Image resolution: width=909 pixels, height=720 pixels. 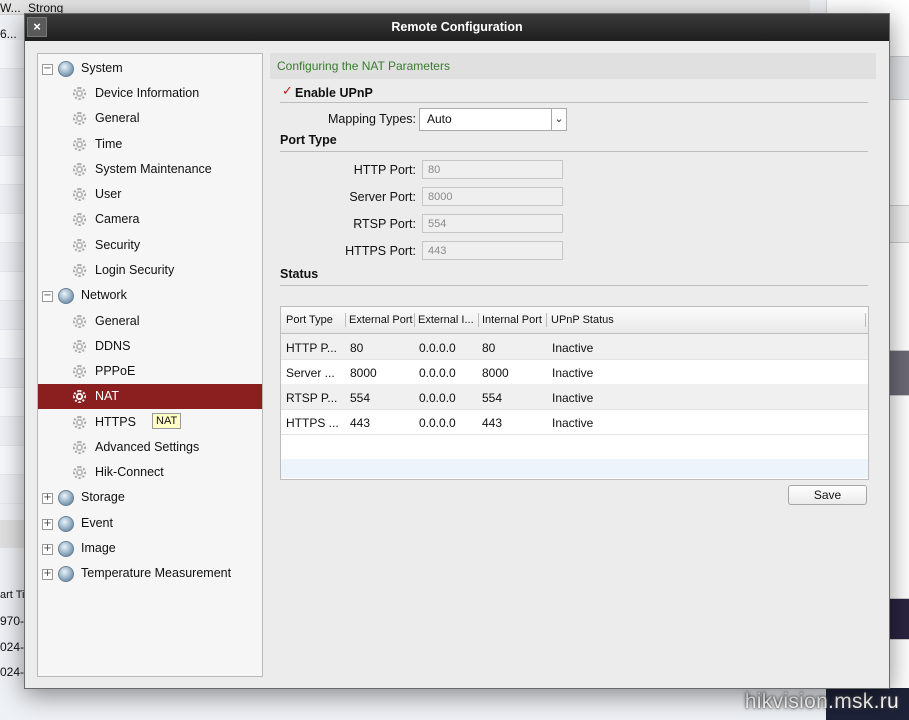 I want to click on tree-item-login-security: Login Security, so click(x=150, y=270).